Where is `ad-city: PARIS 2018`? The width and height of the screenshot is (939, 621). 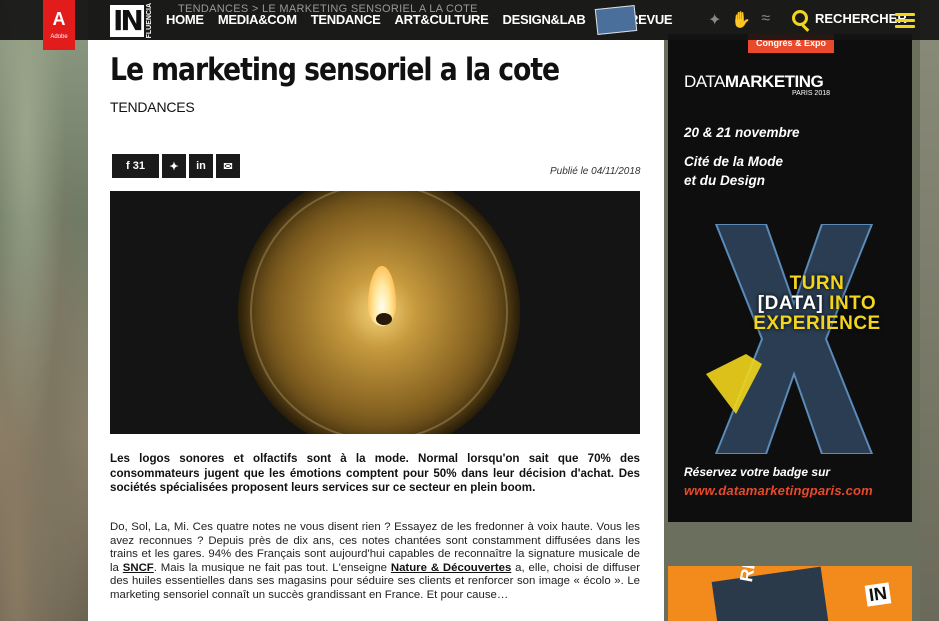 ad-city: PARIS 2018 is located at coordinates (811, 93).